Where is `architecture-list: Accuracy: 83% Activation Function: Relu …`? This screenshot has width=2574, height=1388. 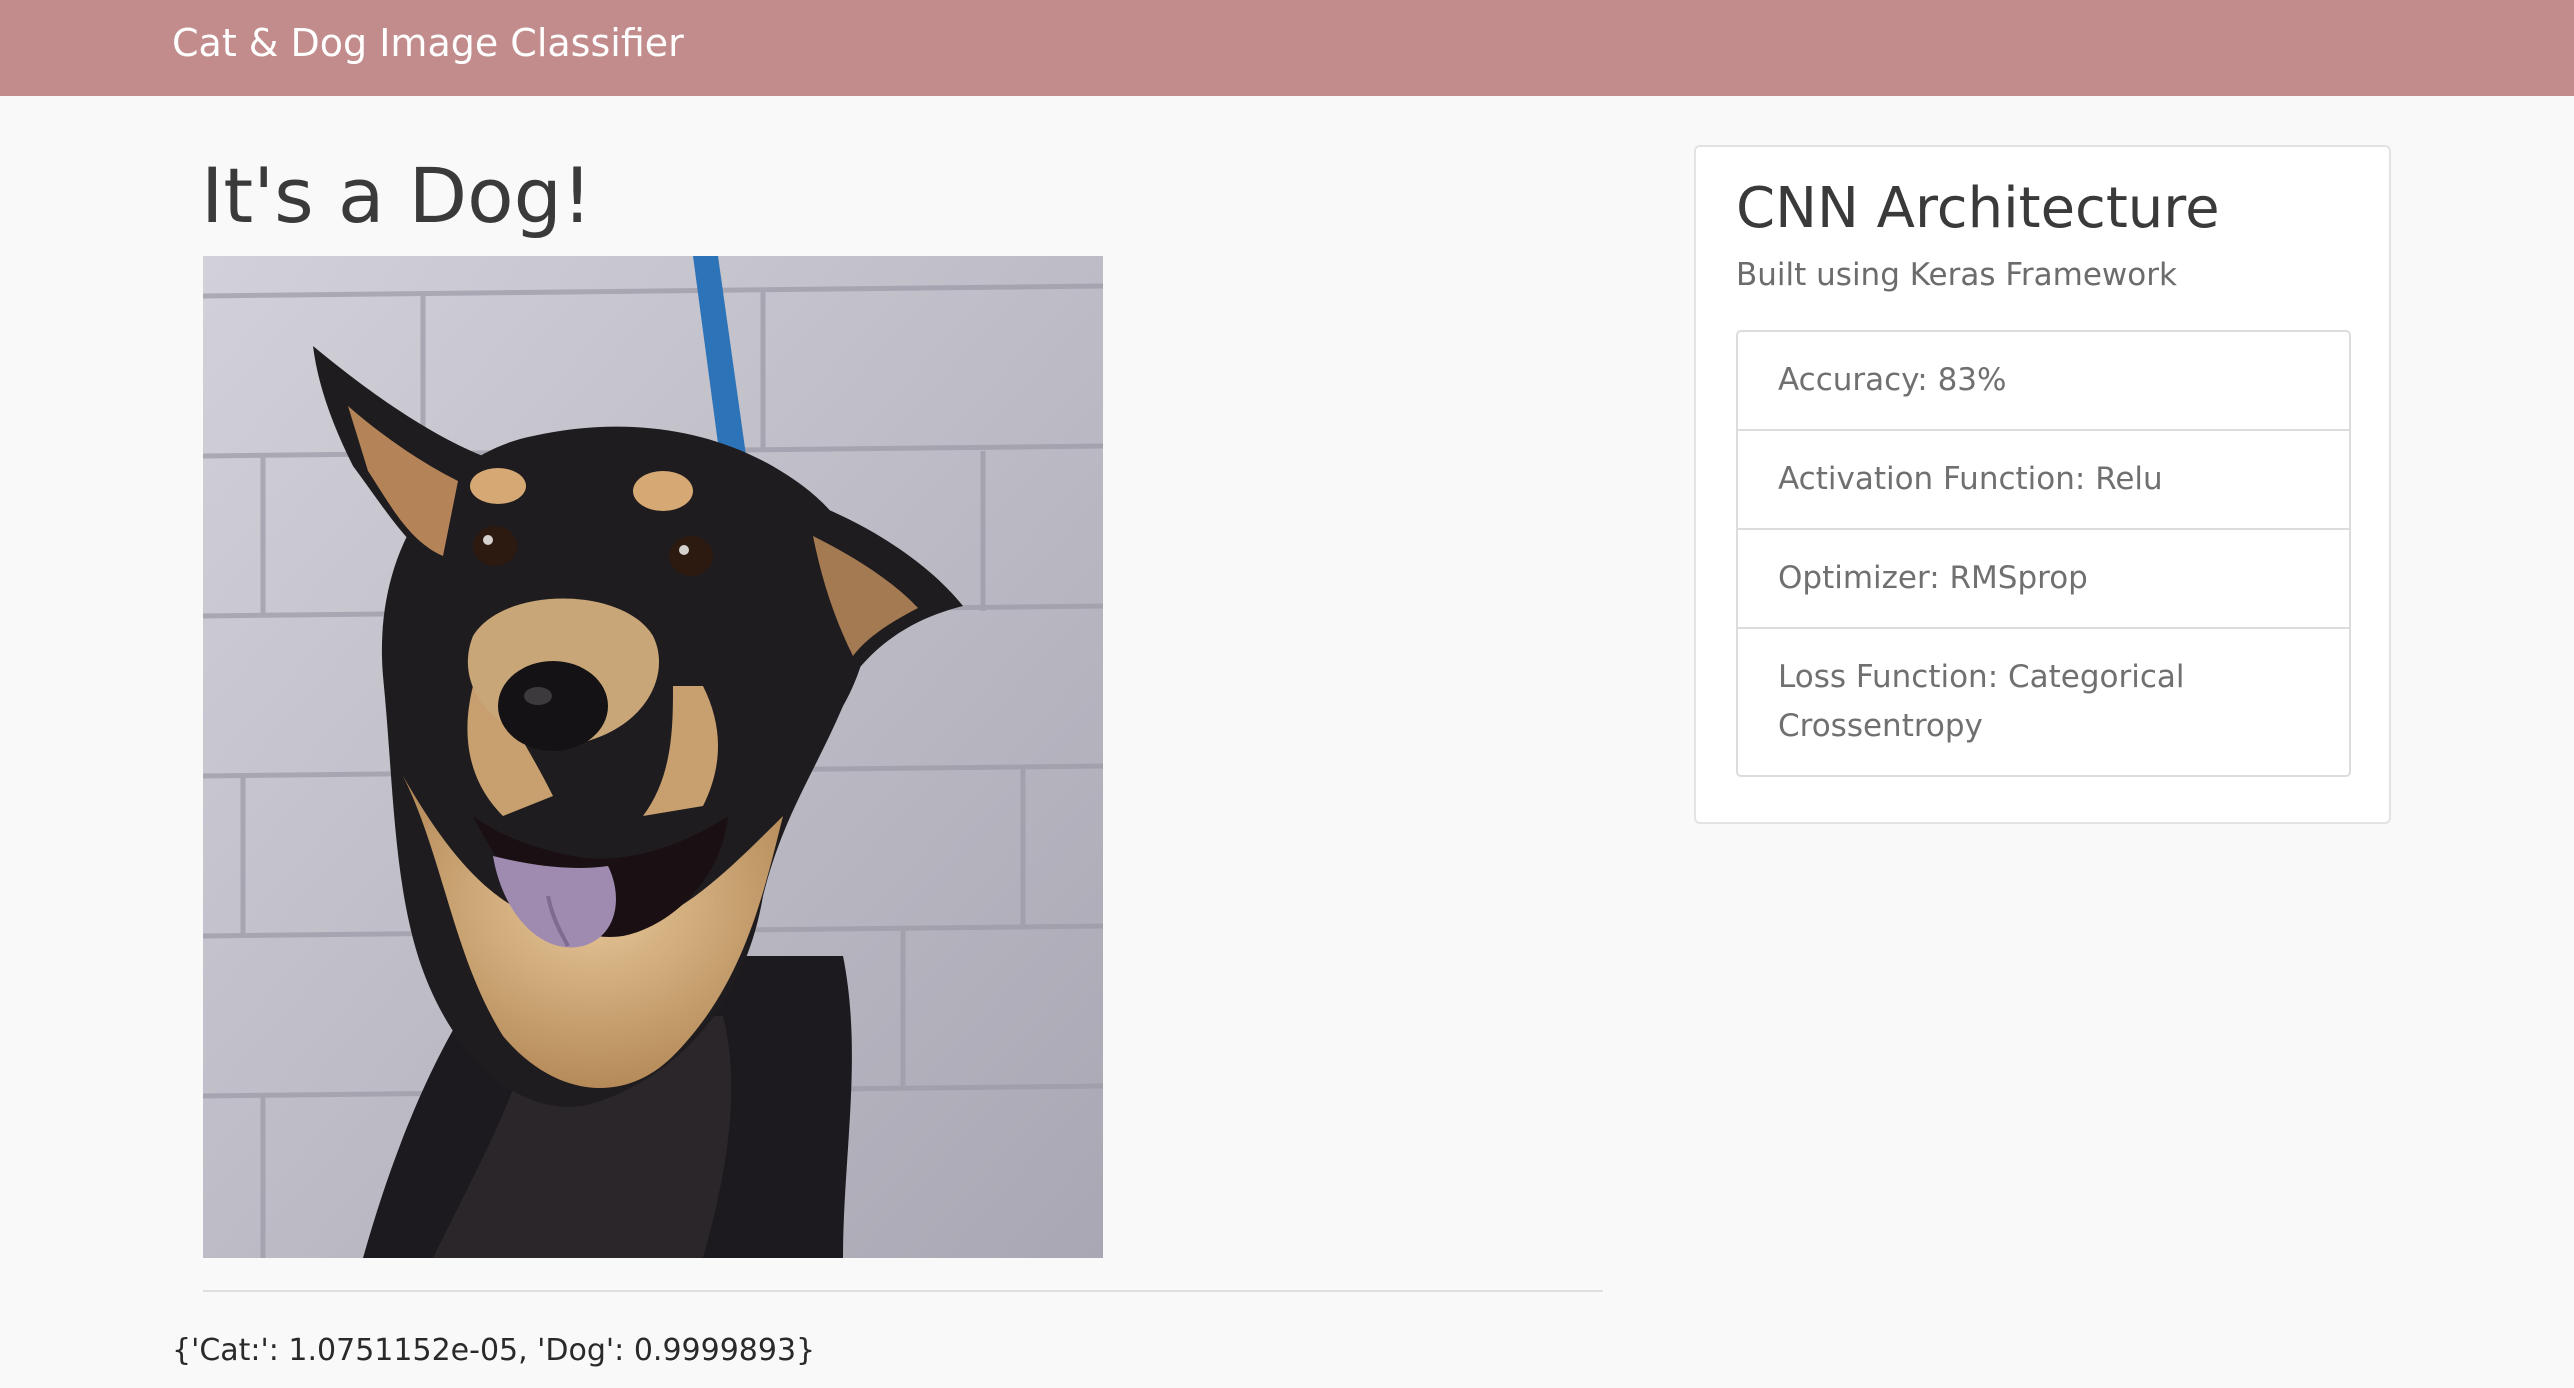
architecture-list: Accuracy: 83% Activation Function: Relu … is located at coordinates (2043, 553).